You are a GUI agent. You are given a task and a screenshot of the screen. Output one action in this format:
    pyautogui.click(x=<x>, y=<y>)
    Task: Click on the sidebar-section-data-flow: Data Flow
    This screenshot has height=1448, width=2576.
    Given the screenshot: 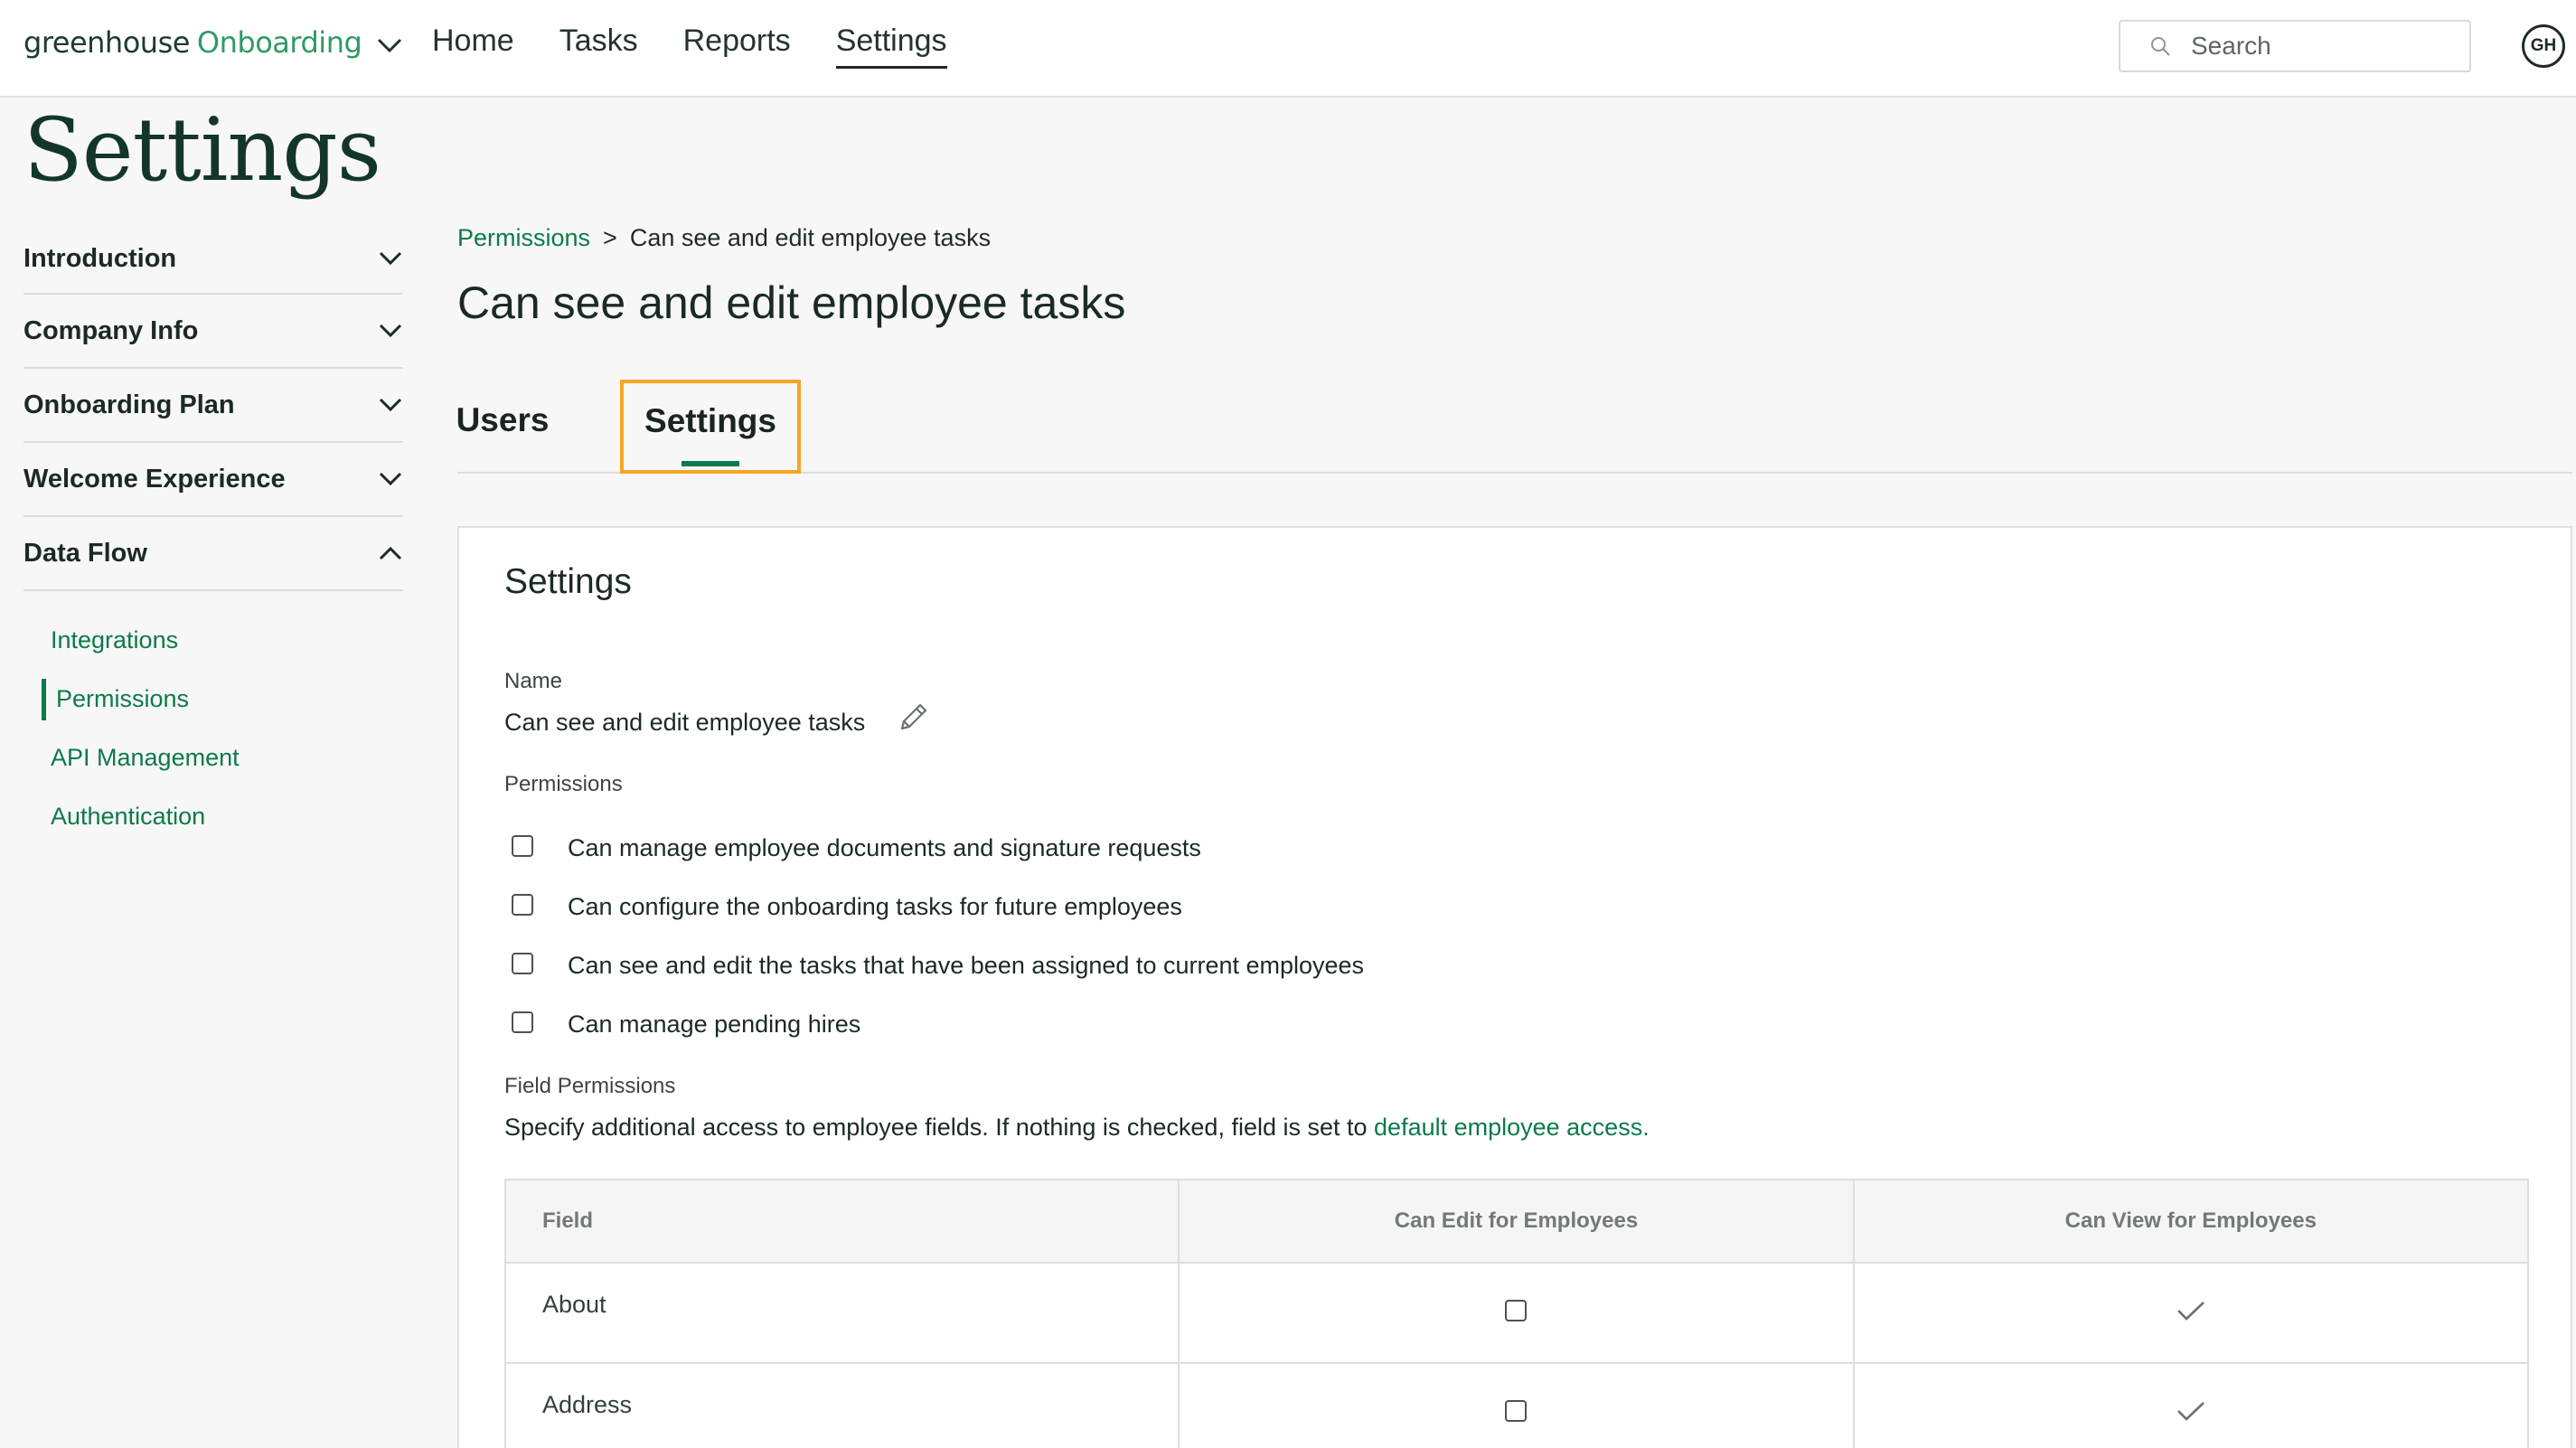 What is the action you would take?
    pyautogui.click(x=214, y=554)
    